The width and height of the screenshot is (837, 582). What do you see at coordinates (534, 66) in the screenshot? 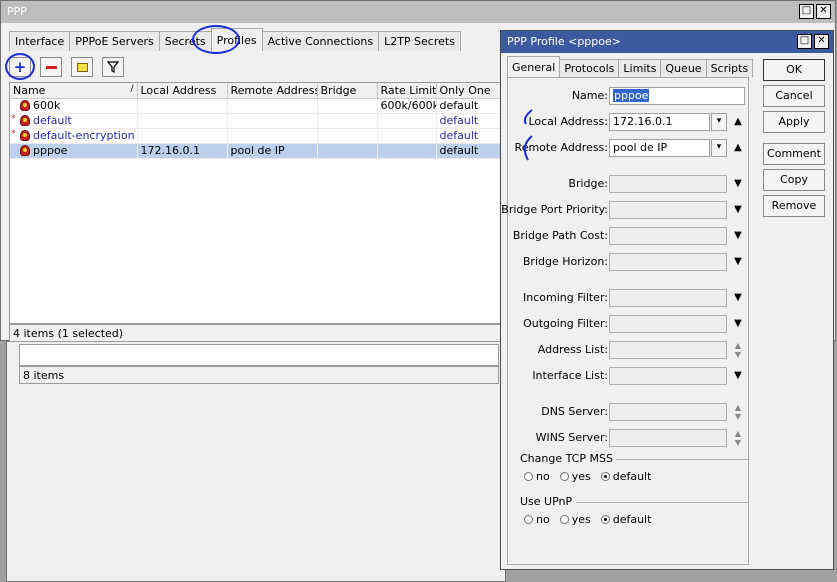
I see `tab-general: General` at bounding box center [534, 66].